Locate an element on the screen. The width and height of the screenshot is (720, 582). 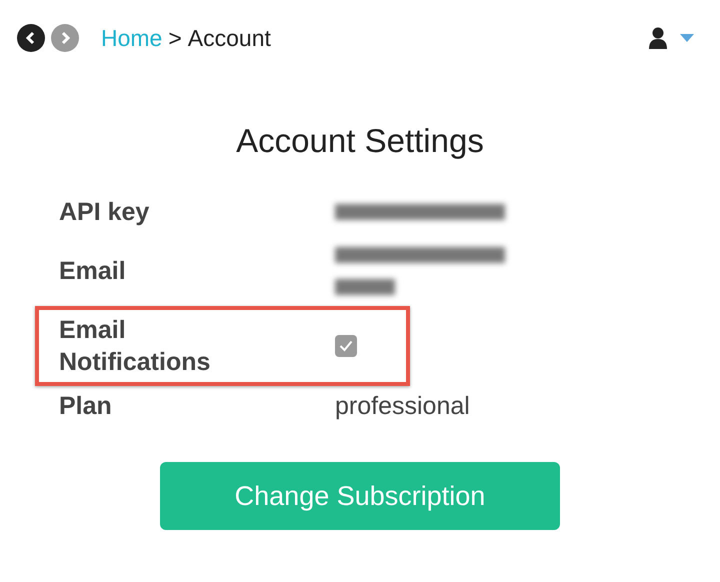
user-icon is located at coordinates (658, 38).